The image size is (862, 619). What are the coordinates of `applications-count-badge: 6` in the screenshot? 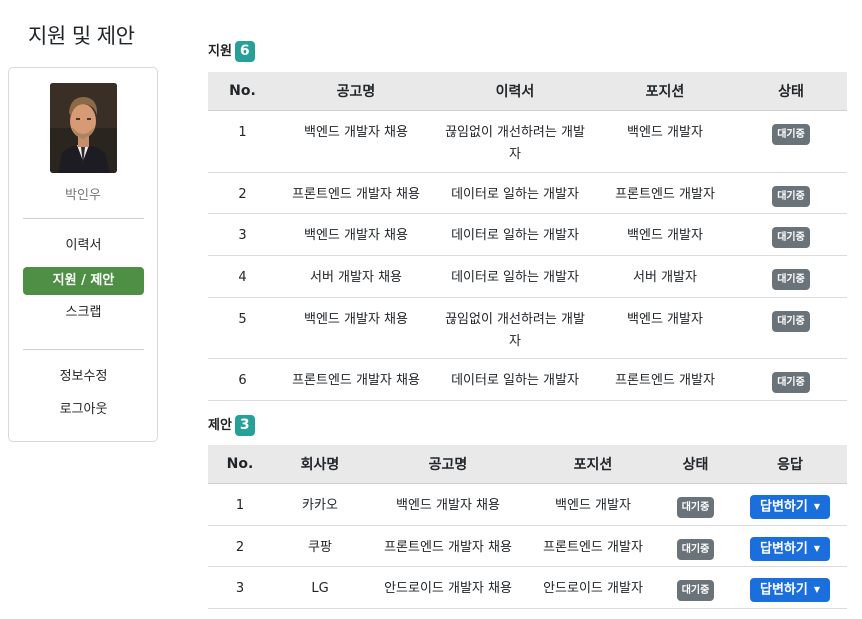 It's located at (244, 51).